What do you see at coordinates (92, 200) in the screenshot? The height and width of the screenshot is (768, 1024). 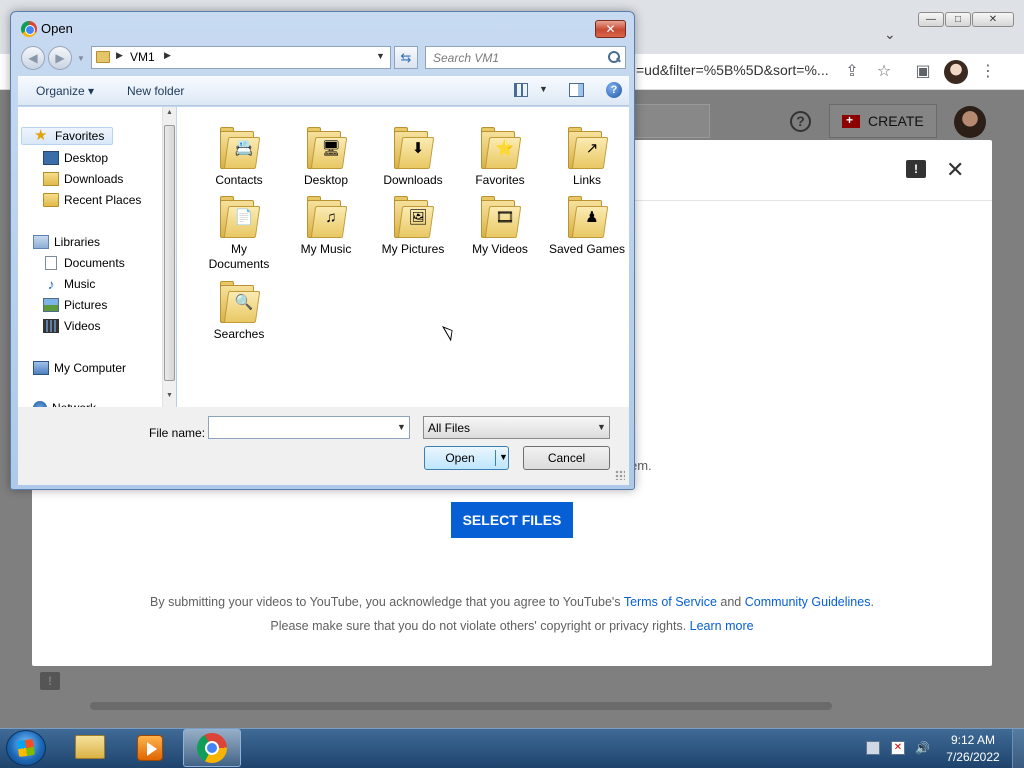 I see `nav-item-recent-places: Recent Places` at bounding box center [92, 200].